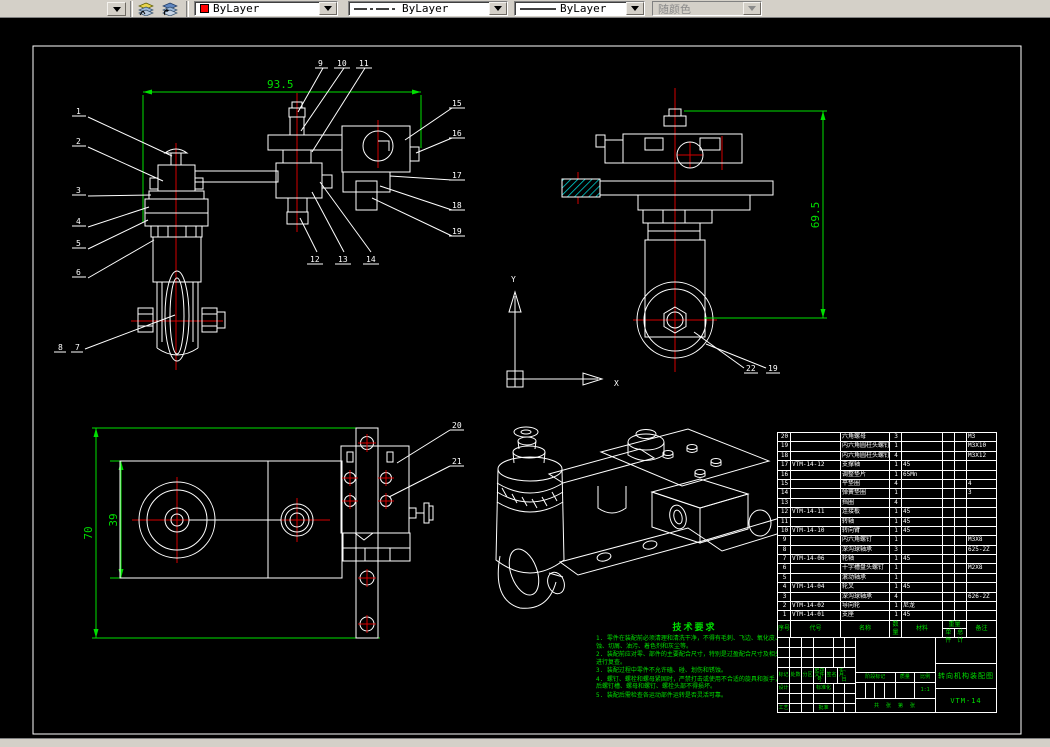 The image size is (1050, 747). Describe the element at coordinates (816, 465) in the screenshot. I see `bom-code: VTM-14-12` at that location.